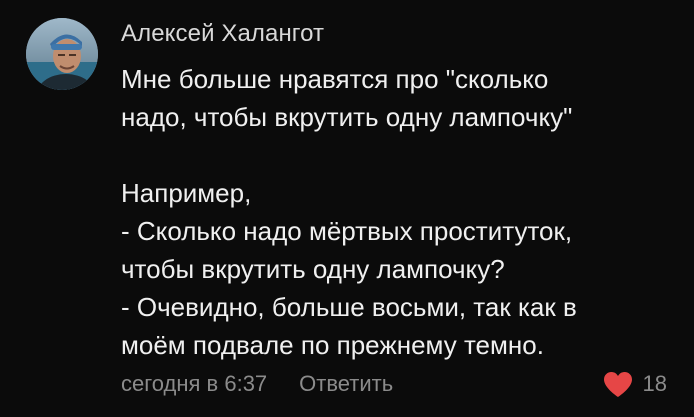 This screenshot has height=417, width=694. I want to click on comment-footer: сегодня в 6:37 Ответить 18, so click(401, 384).